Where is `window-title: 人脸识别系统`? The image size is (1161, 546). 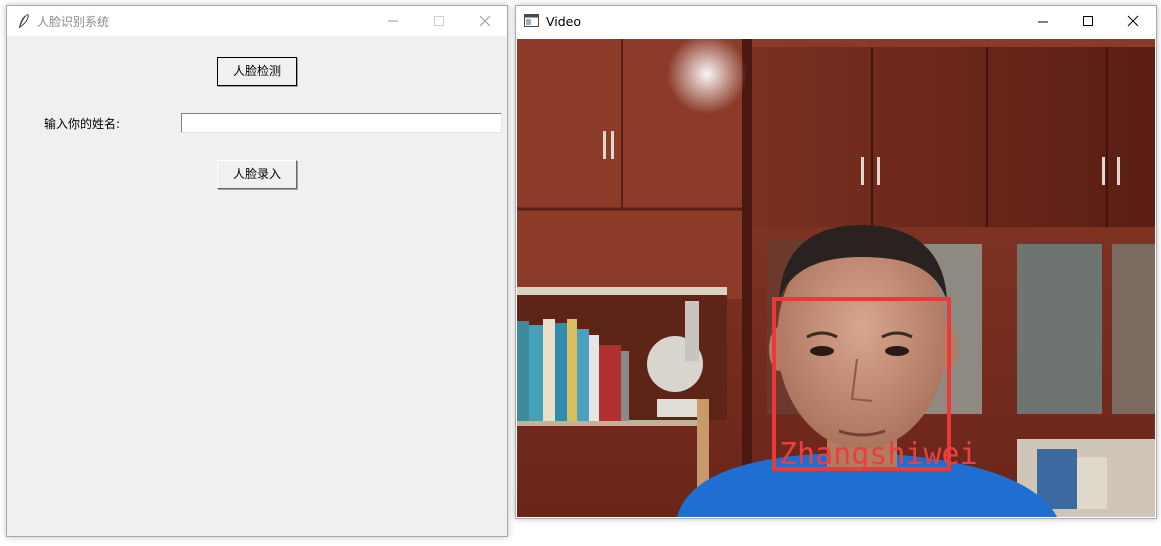 window-title: 人脸识别系统 is located at coordinates (73, 22).